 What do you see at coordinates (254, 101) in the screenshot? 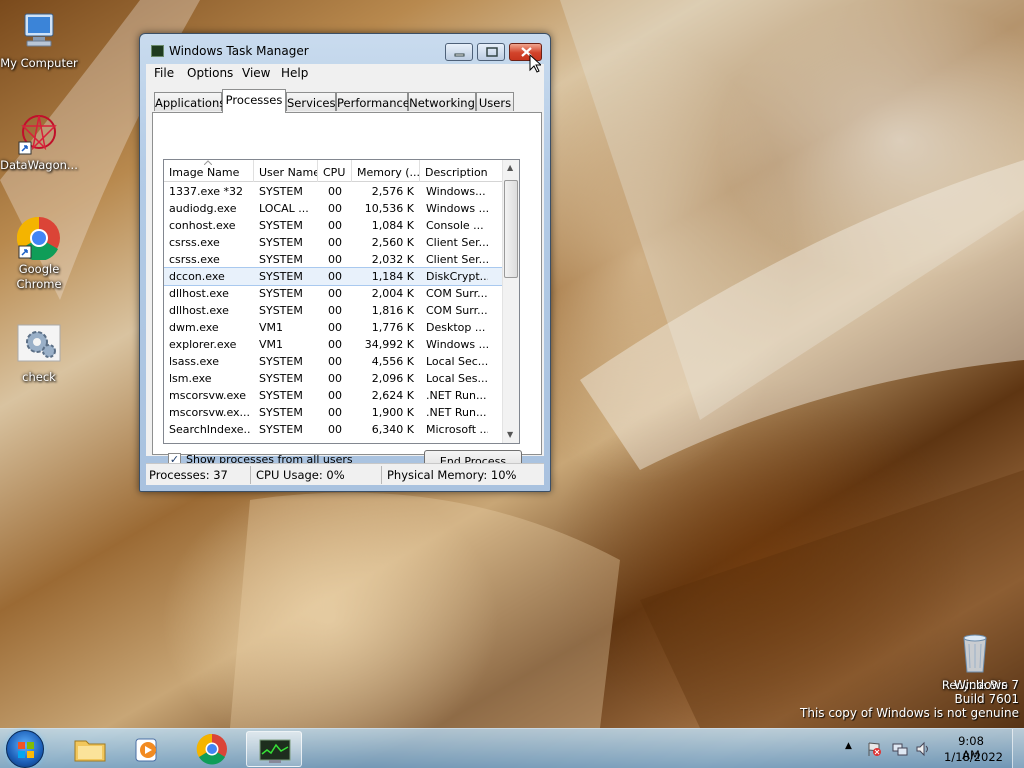
I see `tab-processes: Processes` at bounding box center [254, 101].